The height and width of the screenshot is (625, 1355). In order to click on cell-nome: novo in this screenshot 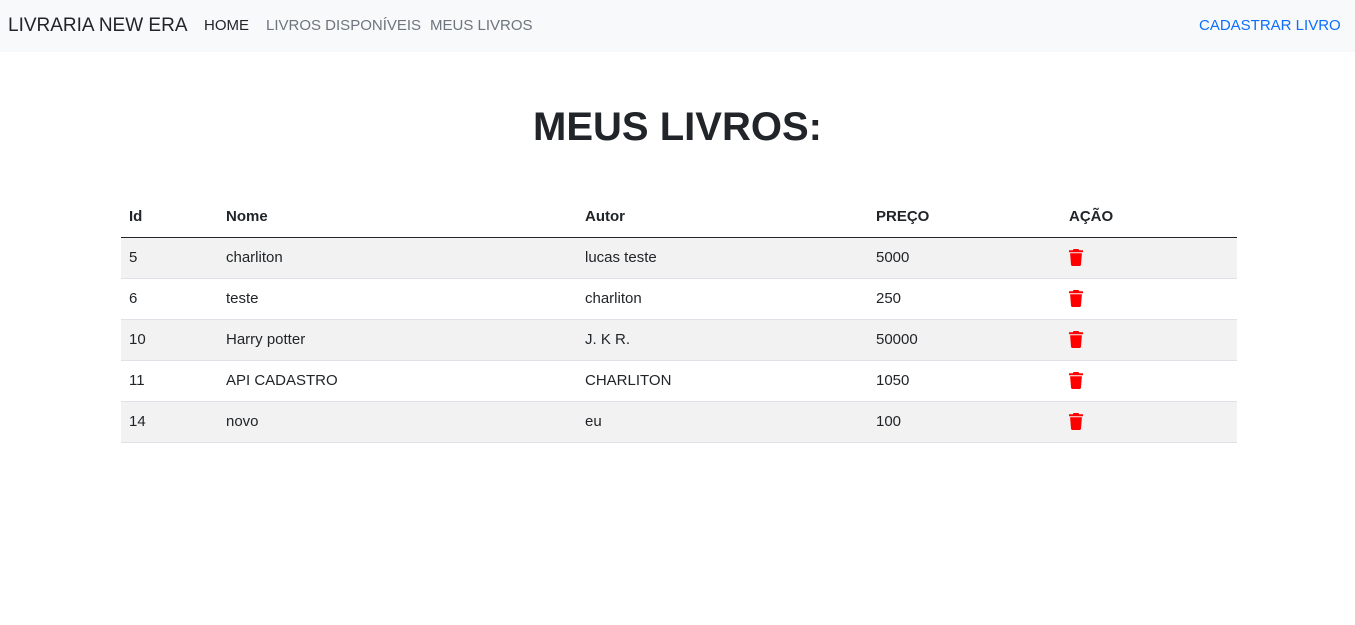, I will do `click(397, 422)`.